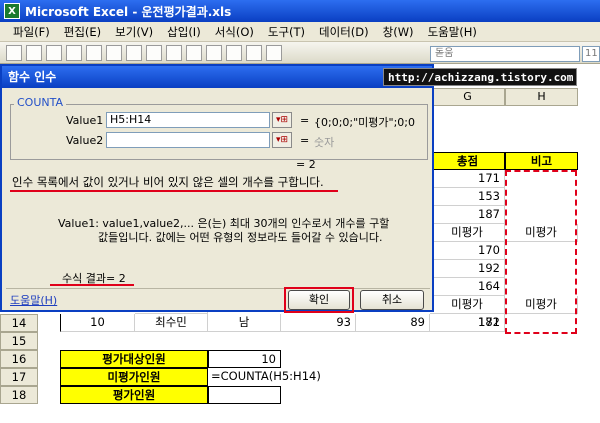 This screenshot has height=423, width=600. I want to click on menu-window: 창(W), so click(398, 32).